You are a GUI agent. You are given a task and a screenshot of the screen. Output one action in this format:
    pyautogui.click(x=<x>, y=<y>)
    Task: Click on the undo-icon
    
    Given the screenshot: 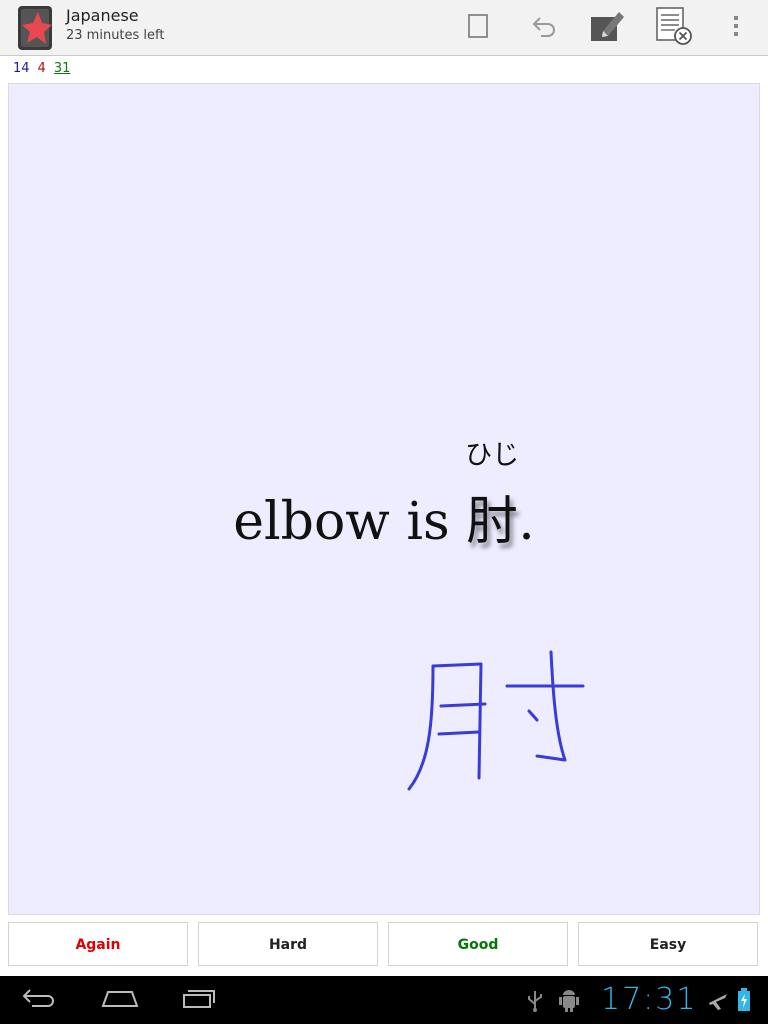 What is the action you would take?
    pyautogui.click(x=544, y=28)
    